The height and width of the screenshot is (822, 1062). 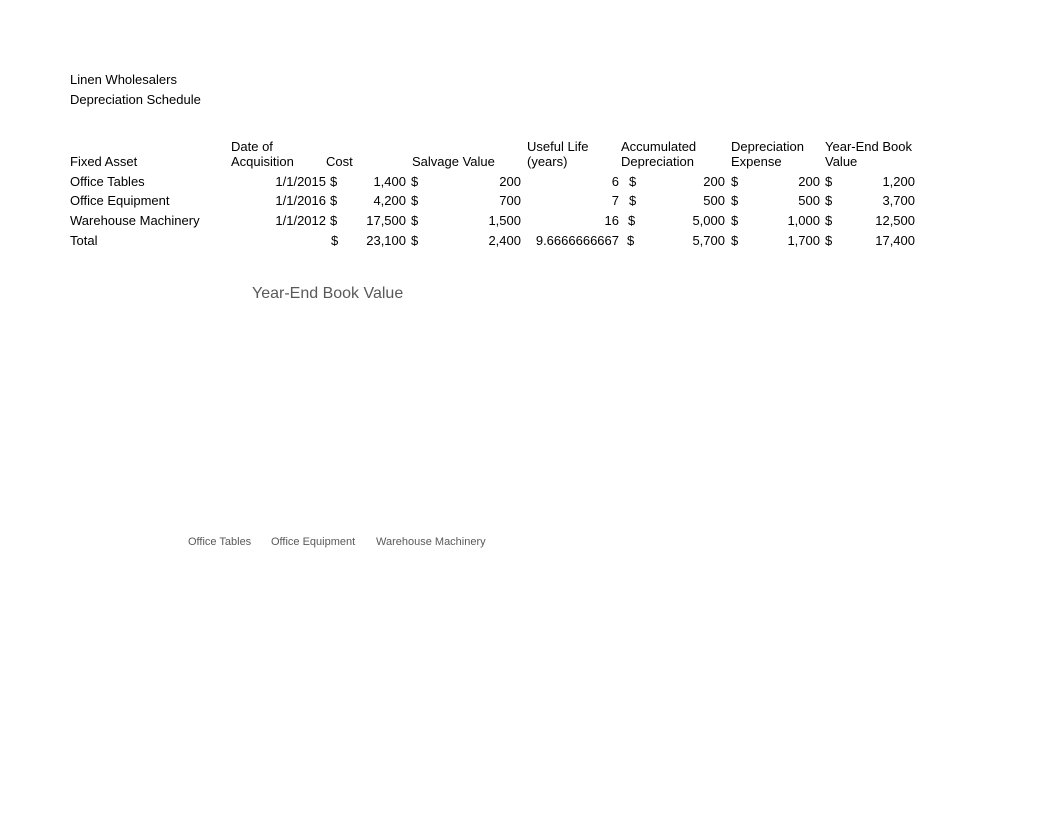 What do you see at coordinates (431, 542) in the screenshot?
I see `legend-item-warehouse-machinery: Warehouse Machinery` at bounding box center [431, 542].